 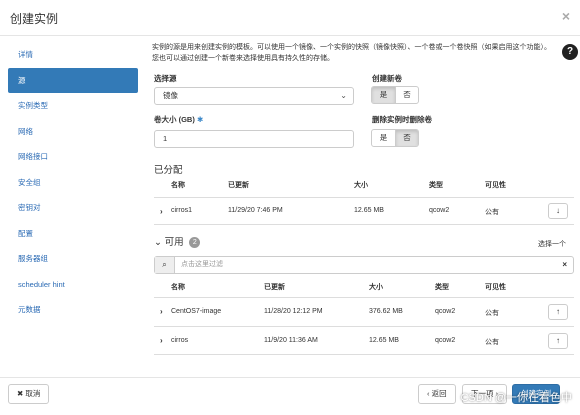 I want to click on cancel-button: ✖ 取消, so click(x=29, y=394).